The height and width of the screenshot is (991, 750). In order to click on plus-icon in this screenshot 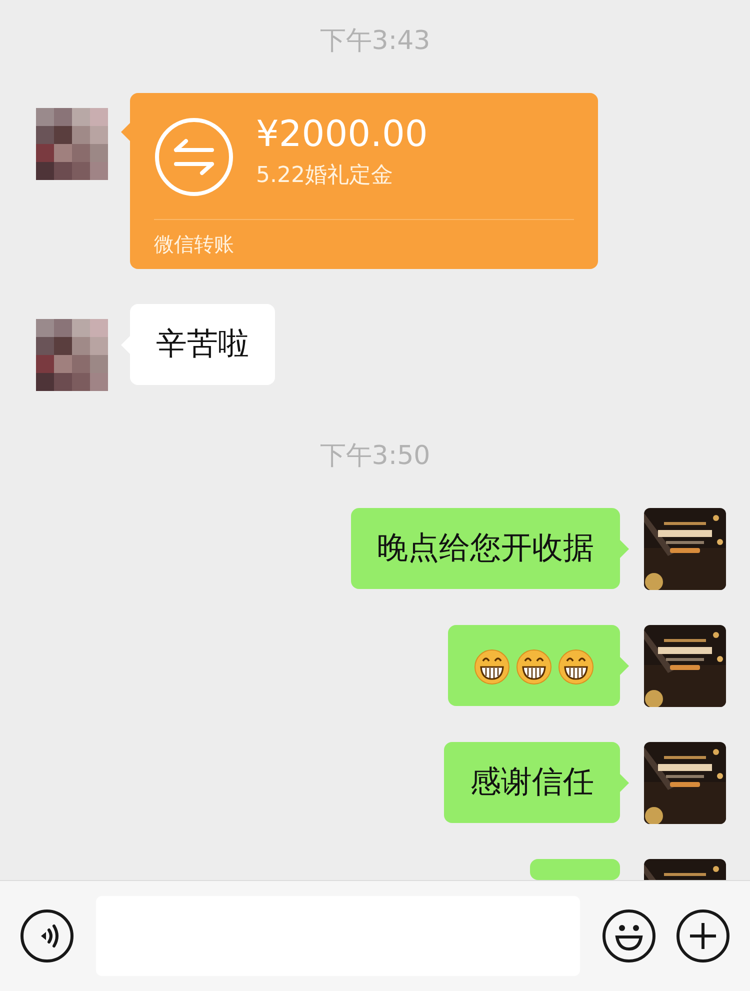, I will do `click(703, 936)`.